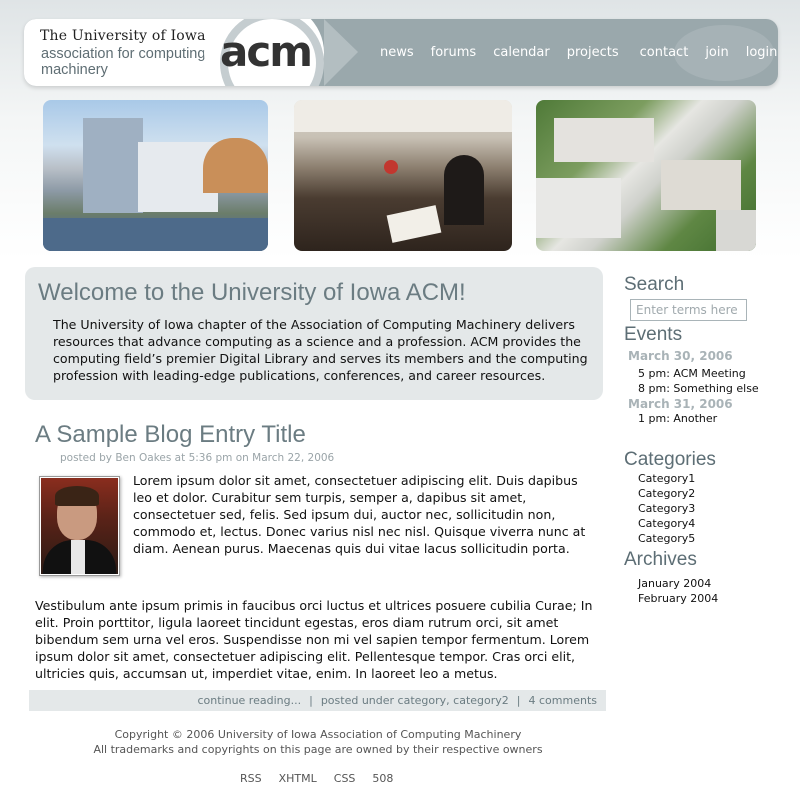 This screenshot has width=800, height=800. Describe the element at coordinates (155, 175) in the screenshot. I see `campus-building-photo` at that location.